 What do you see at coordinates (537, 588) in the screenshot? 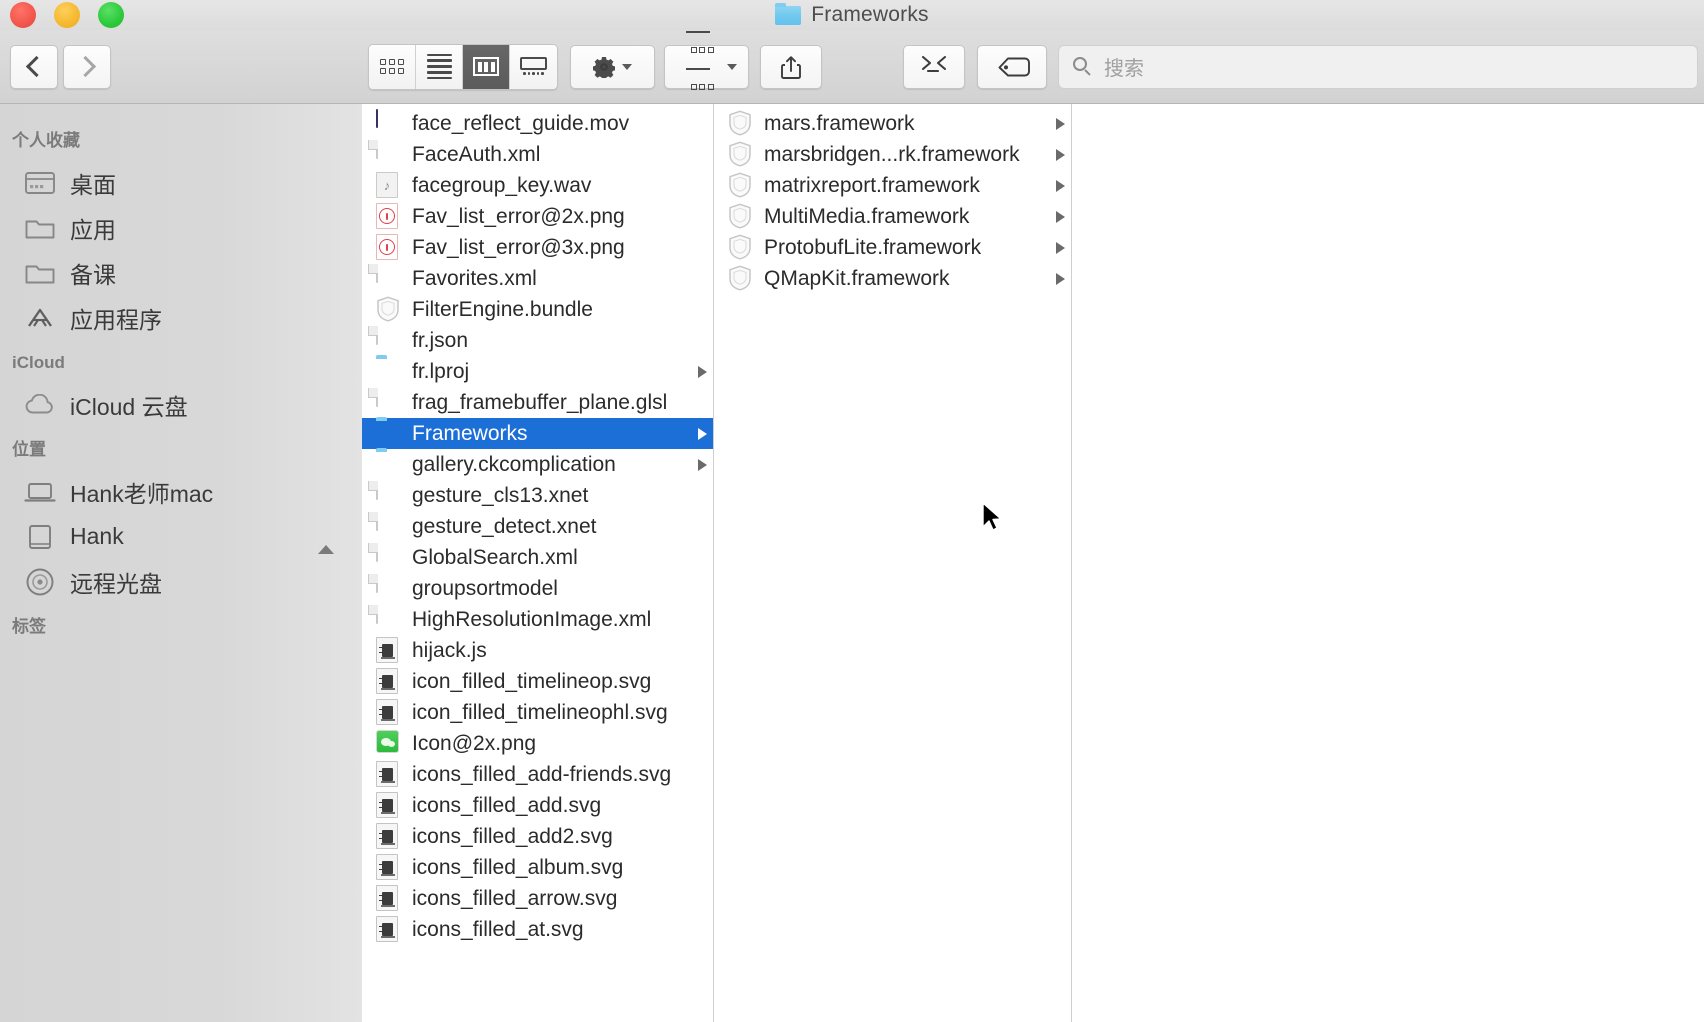
I see `file-row: groupsortmodel` at bounding box center [537, 588].